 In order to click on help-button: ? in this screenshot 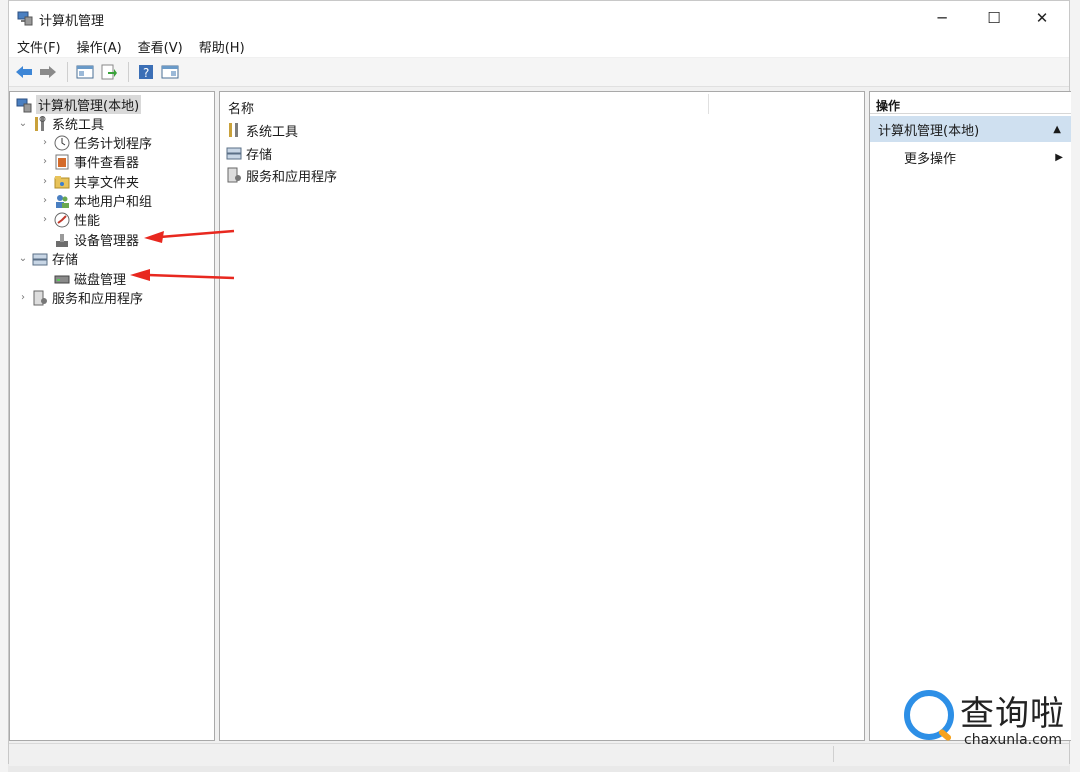, I will do `click(146, 72)`.